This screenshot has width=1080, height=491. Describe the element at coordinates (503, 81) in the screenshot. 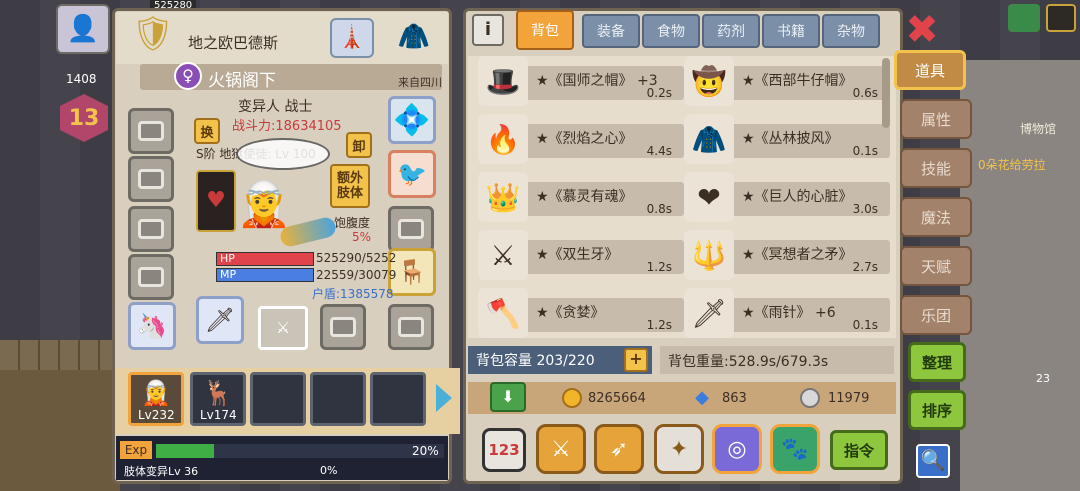

I see `item-icon: 🎩` at that location.